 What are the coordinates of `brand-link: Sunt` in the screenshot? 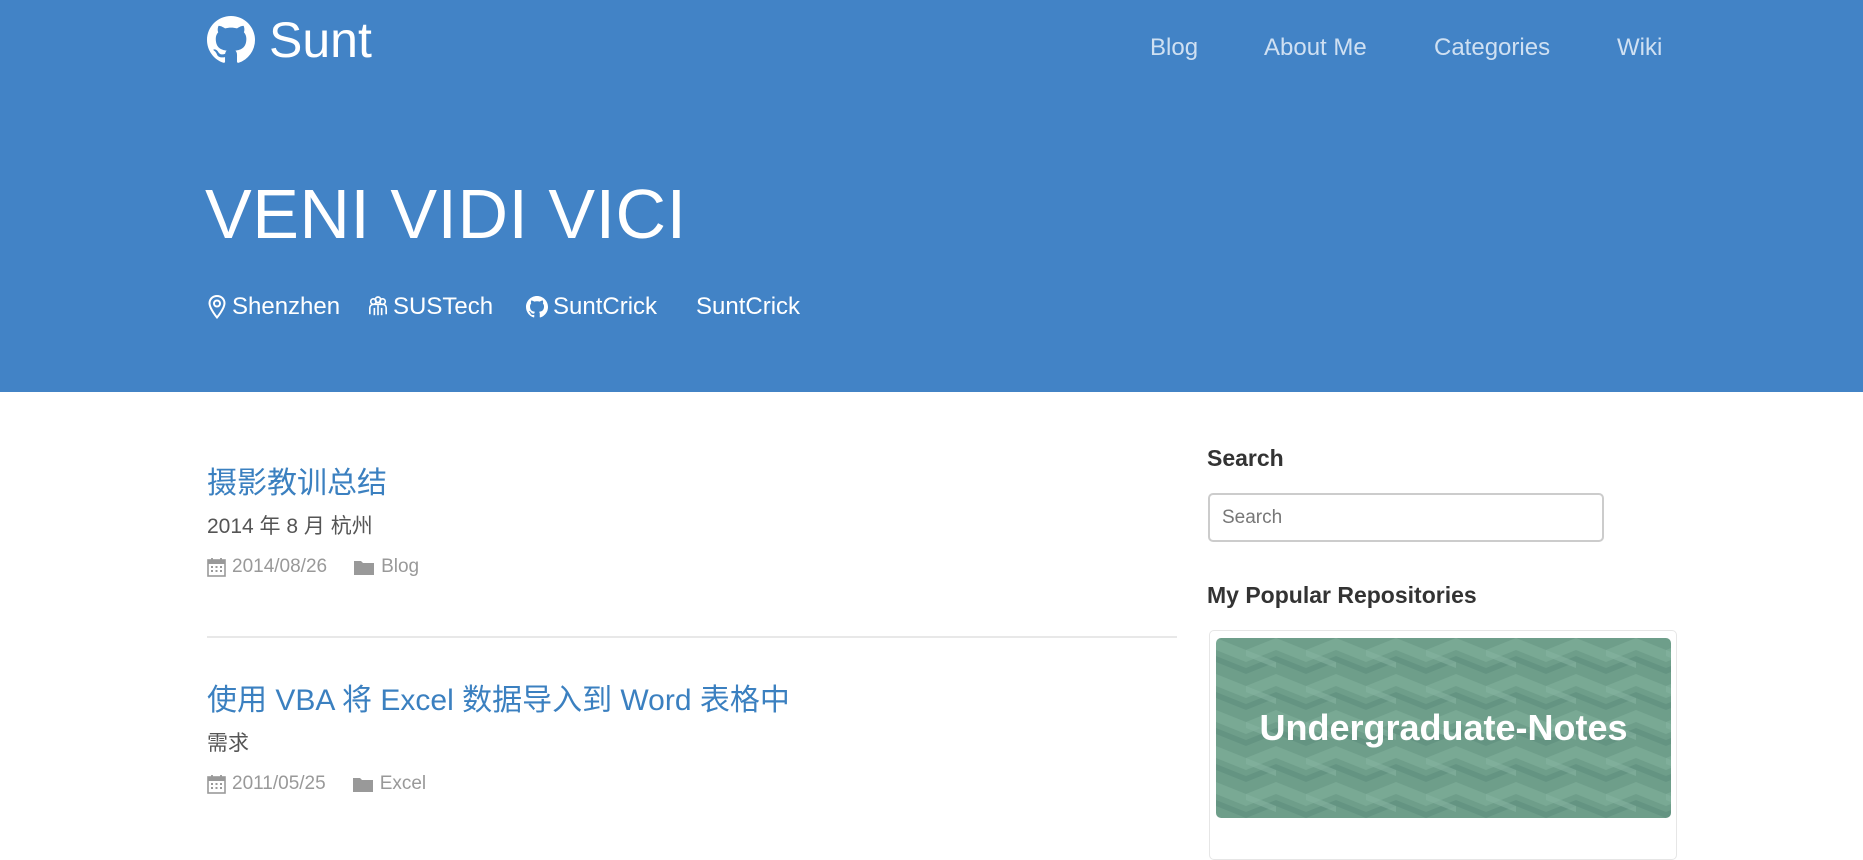 It's located at (289, 40).